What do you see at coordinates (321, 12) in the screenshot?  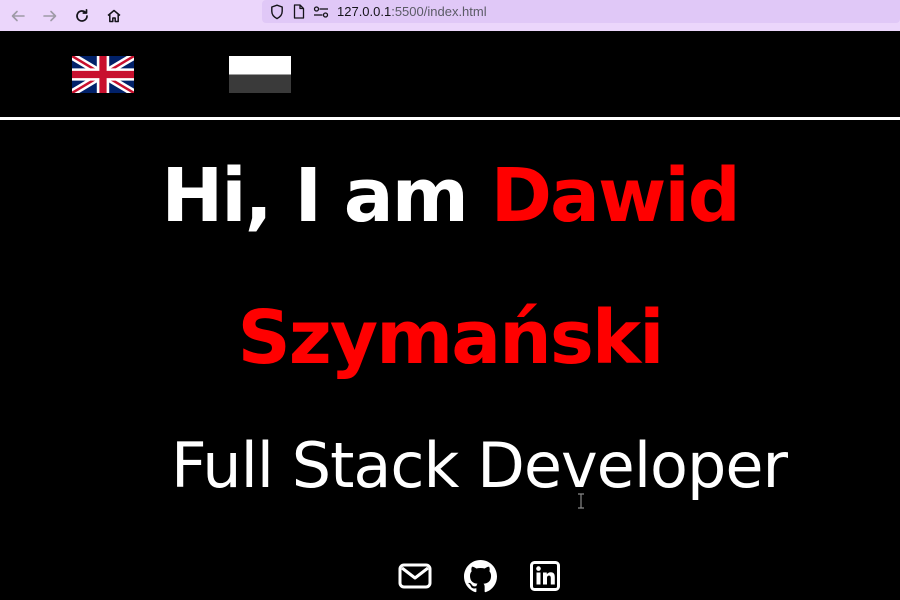 I see `permissions-icon` at bounding box center [321, 12].